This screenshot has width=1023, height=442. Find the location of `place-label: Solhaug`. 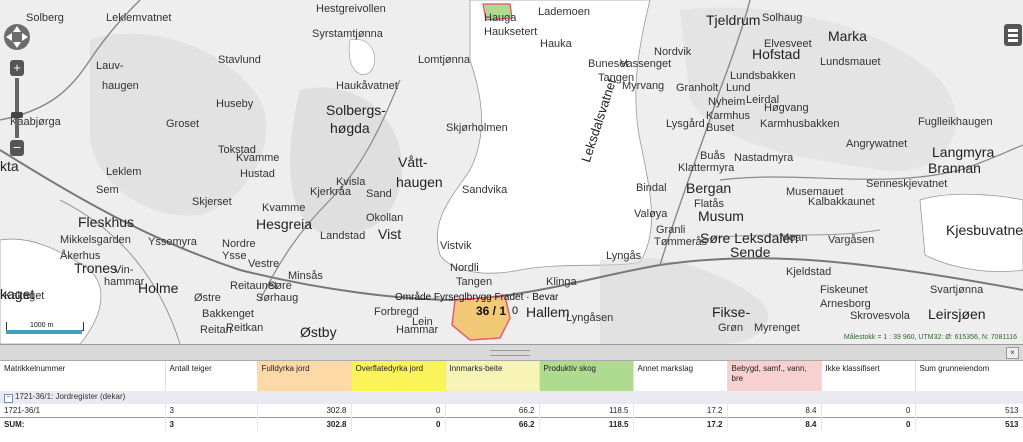

place-label: Solhaug is located at coordinates (782, 18).